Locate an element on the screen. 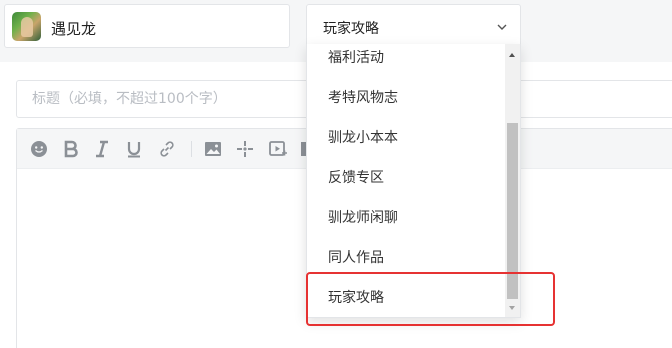 Image resolution: width=672 pixels, height=348 pixels. bold-icon is located at coordinates (71, 149).